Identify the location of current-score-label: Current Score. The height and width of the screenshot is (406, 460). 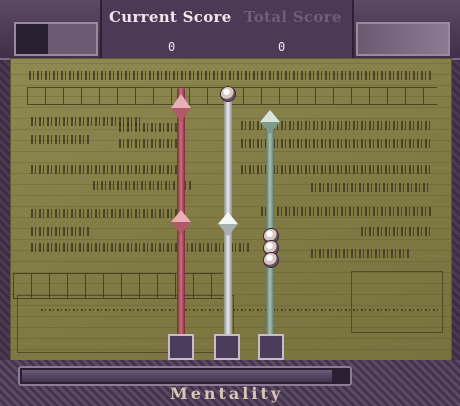
(170, 17).